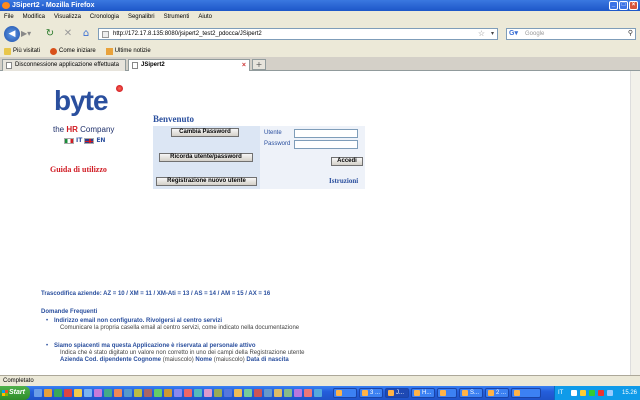 This screenshot has width=640, height=400. What do you see at coordinates (89, 140) in the screenshot?
I see `uk-flag-icon` at bounding box center [89, 140].